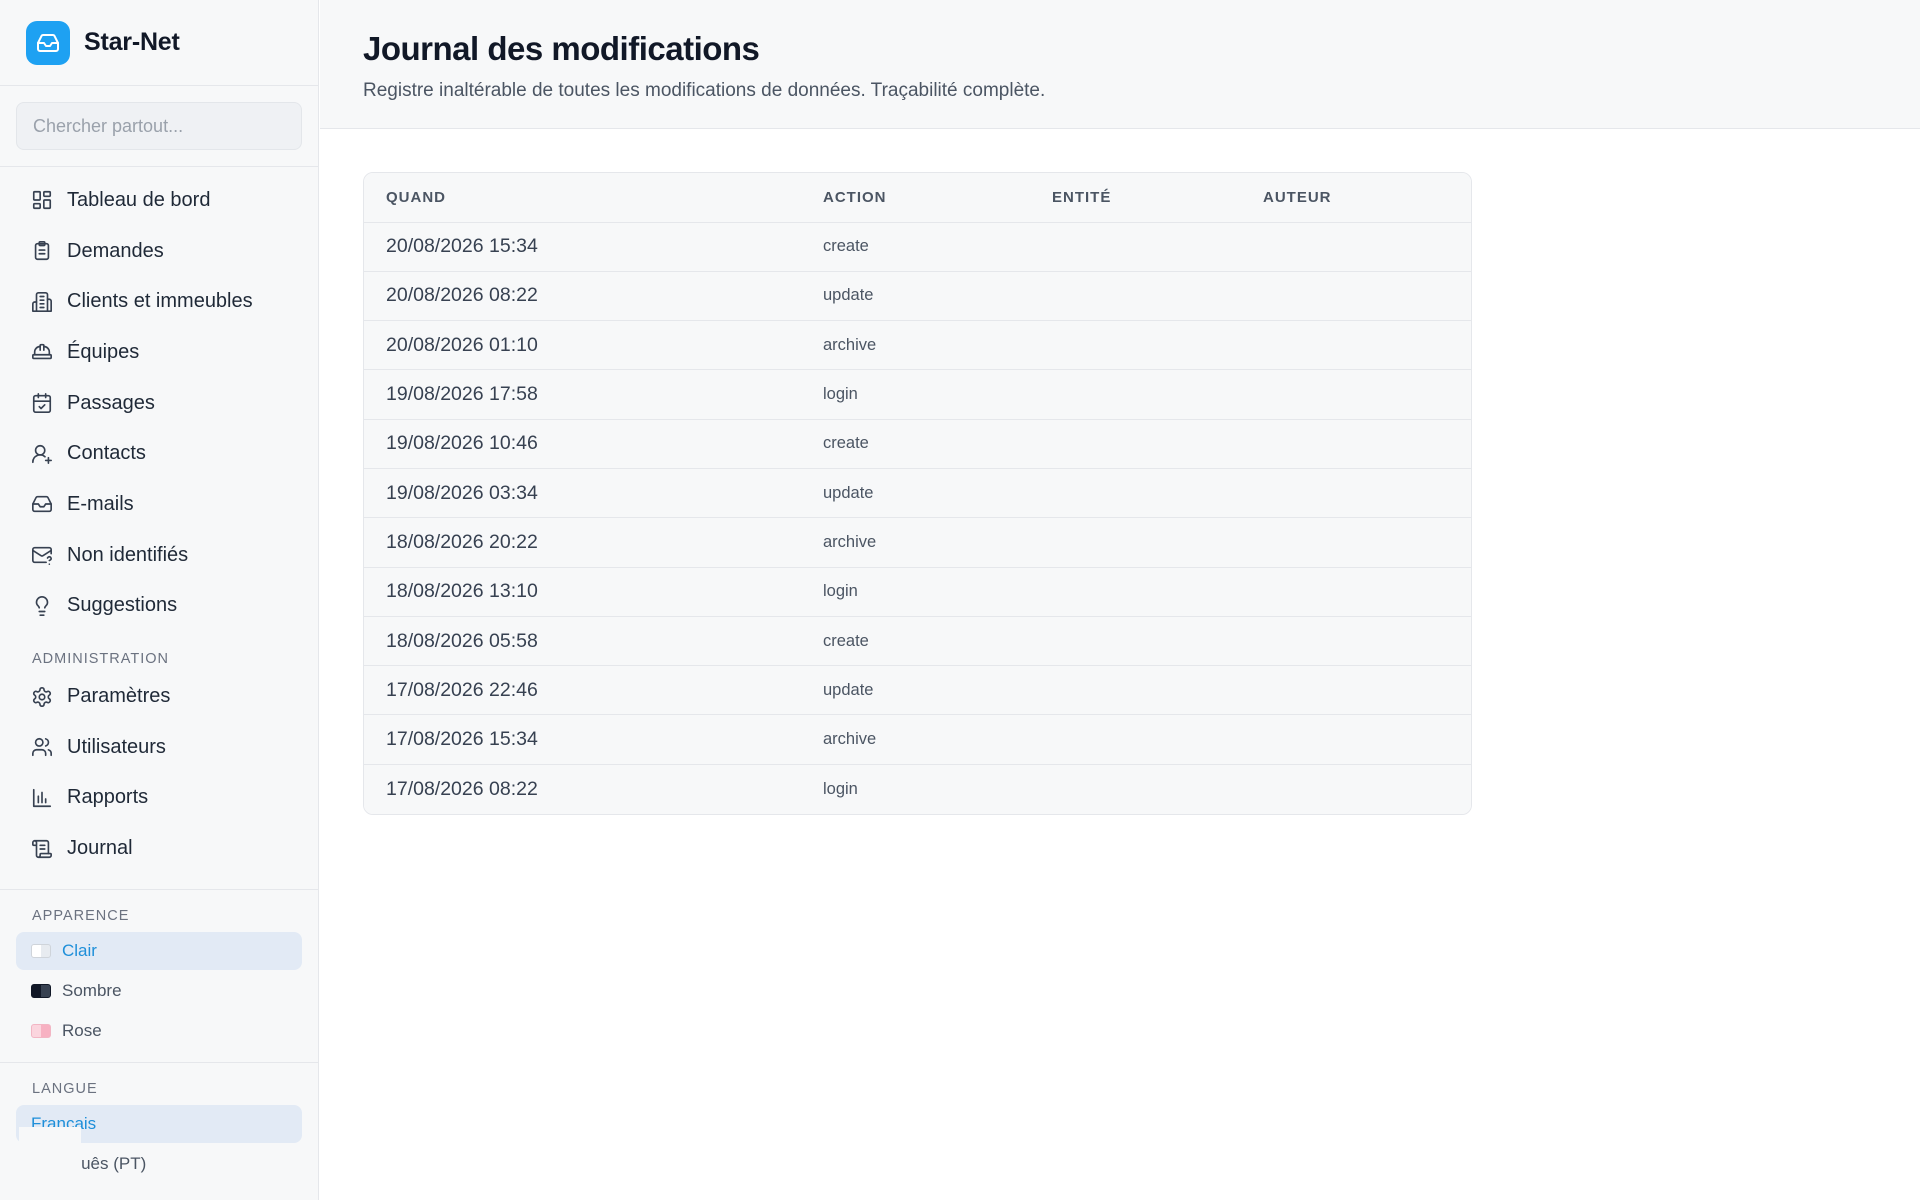 This screenshot has width=1920, height=1200. I want to click on cell-when: 19/08/2026 17:58, so click(582, 394).